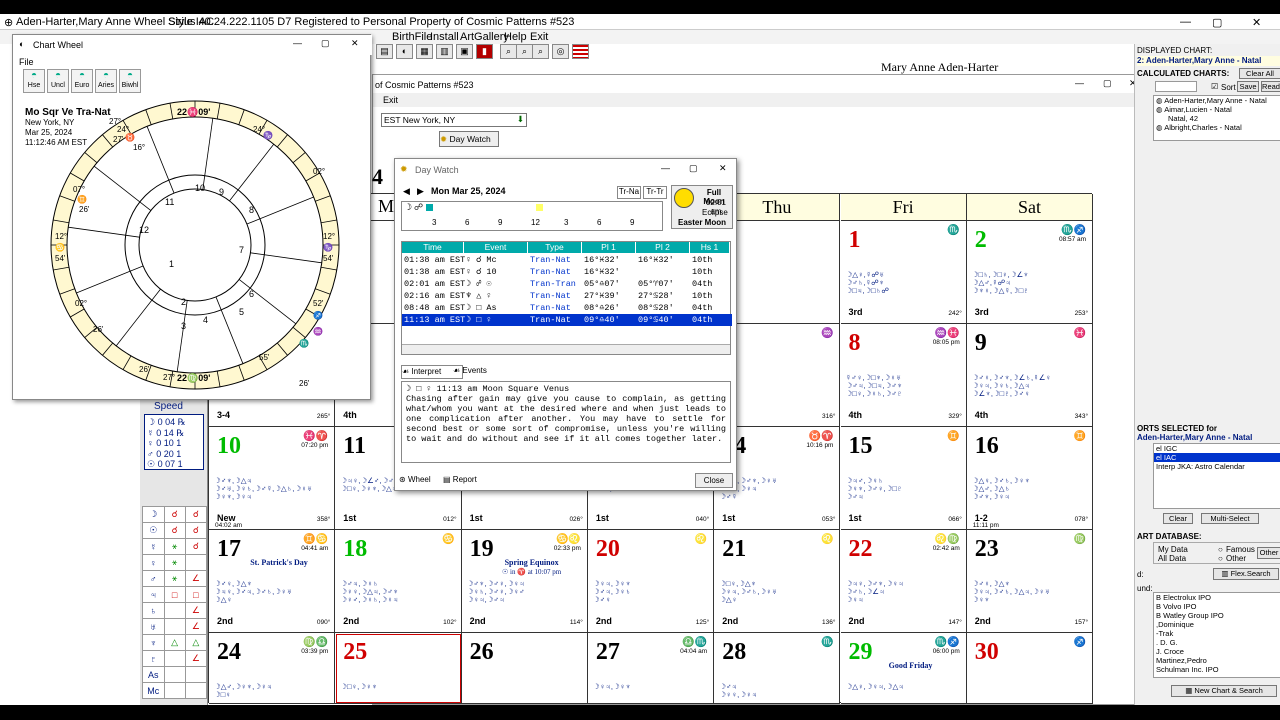 This screenshot has width=1280, height=720. What do you see at coordinates (903, 272) in the screenshot?
I see `calendar-day-cell: 1 ♏ ☽△♀,☿☍♅ ☽♂♄,☿☍♆ ☽□♃,☽□♄☍ 3rd 242°` at bounding box center [903, 272].